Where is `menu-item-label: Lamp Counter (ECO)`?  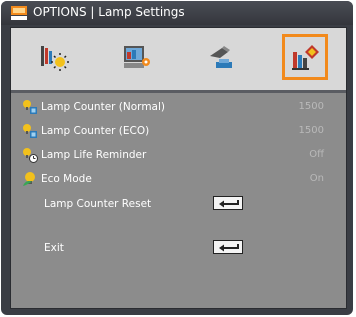
menu-item-label: Lamp Counter (ECO) is located at coordinates (95, 131).